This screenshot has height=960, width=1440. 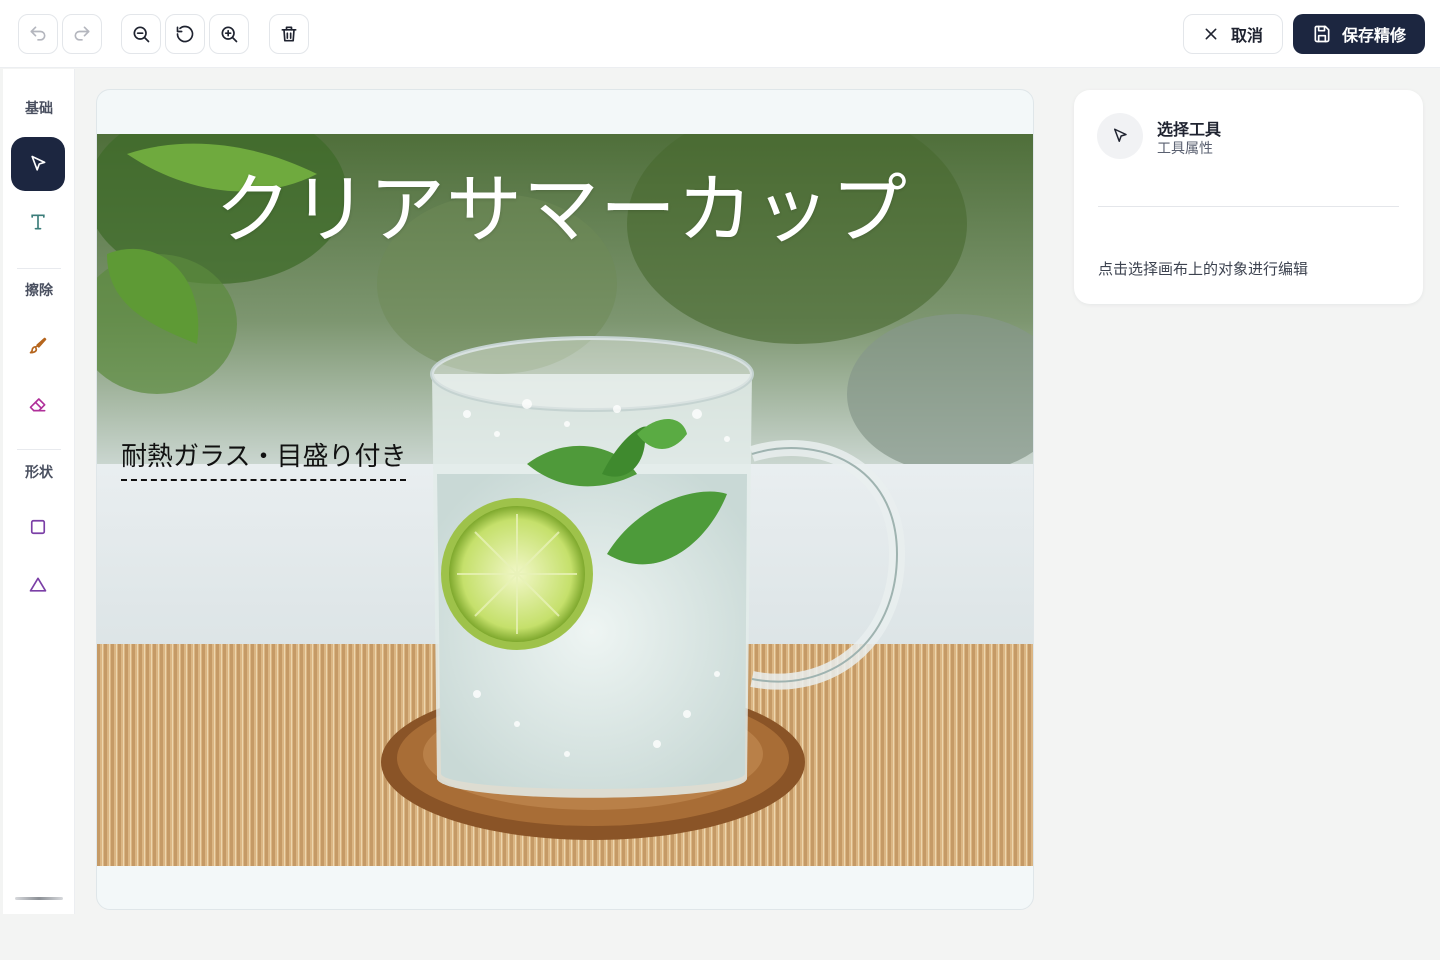 I want to click on panel-tool-badge, so click(x=1120, y=136).